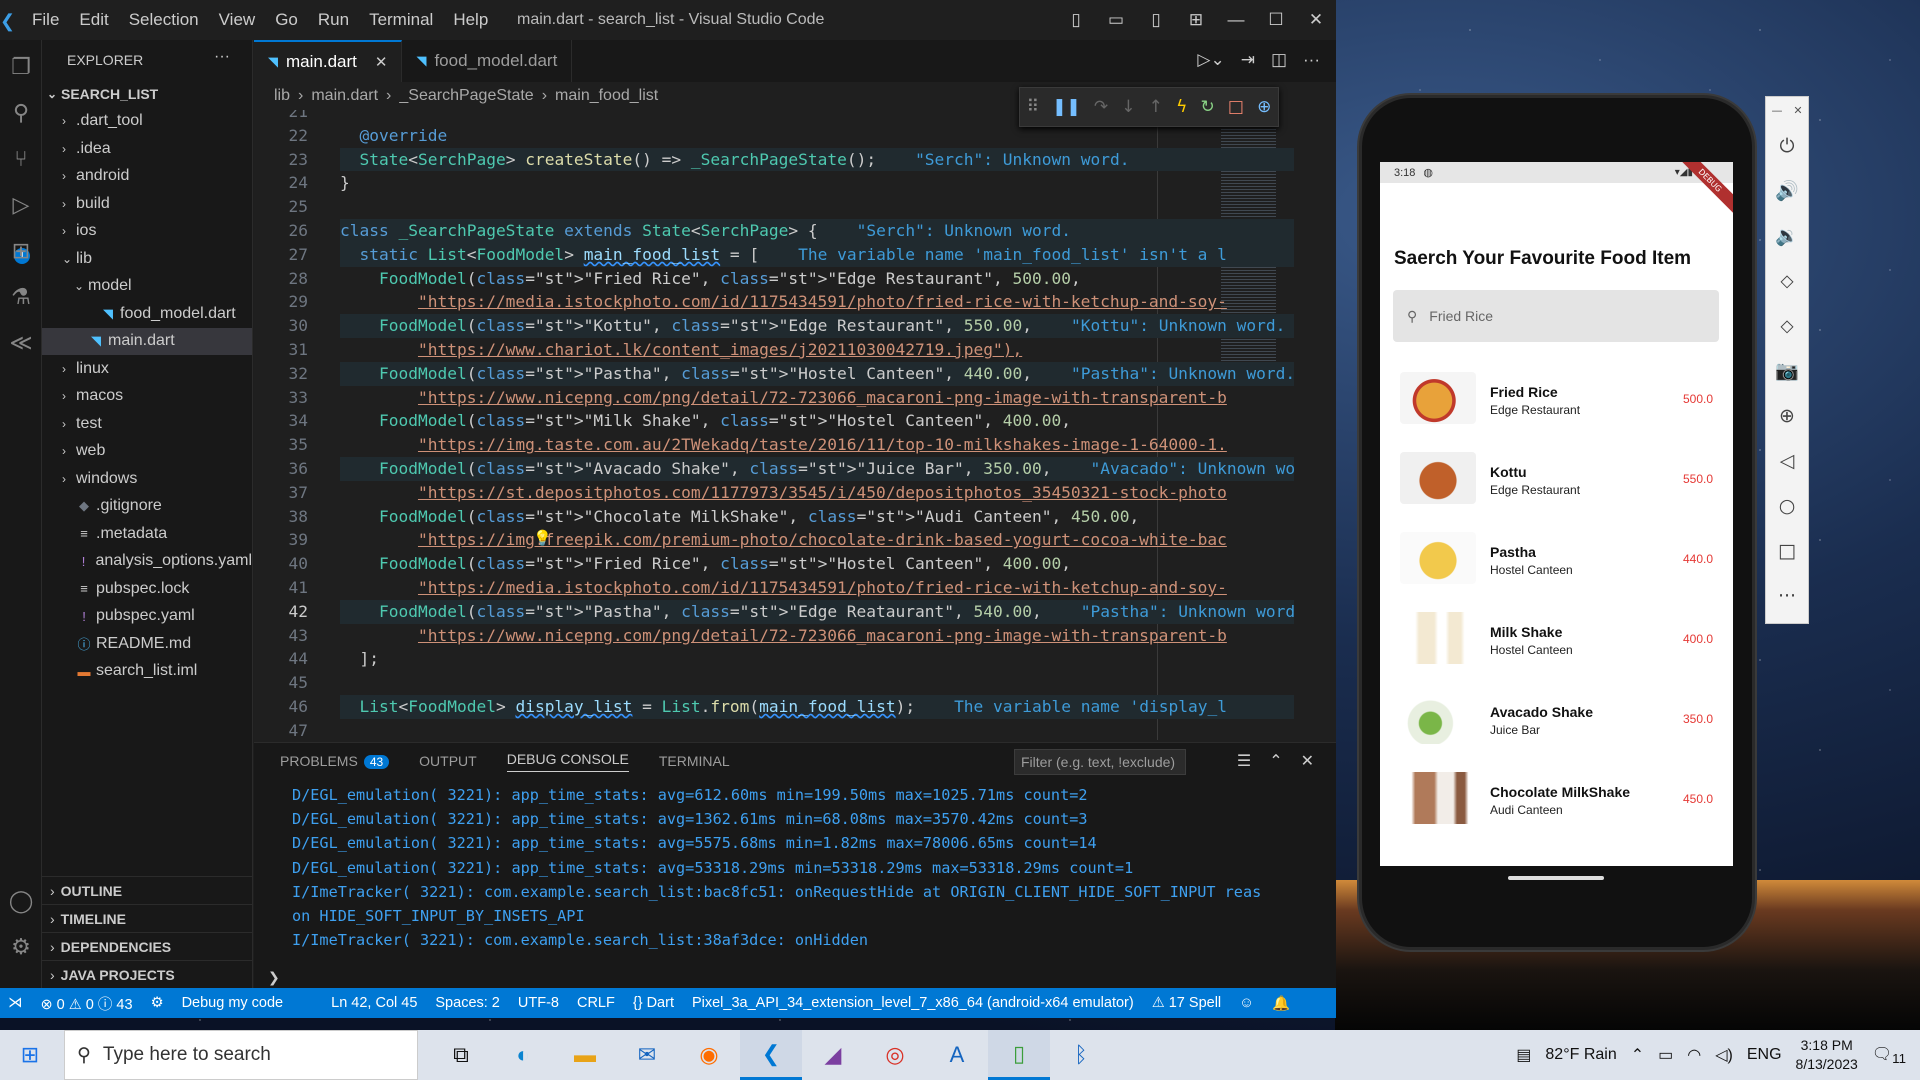 This screenshot has height=1080, width=1920. Describe the element at coordinates (1724, 1055) in the screenshot. I see `volume-icon: ◁)` at that location.